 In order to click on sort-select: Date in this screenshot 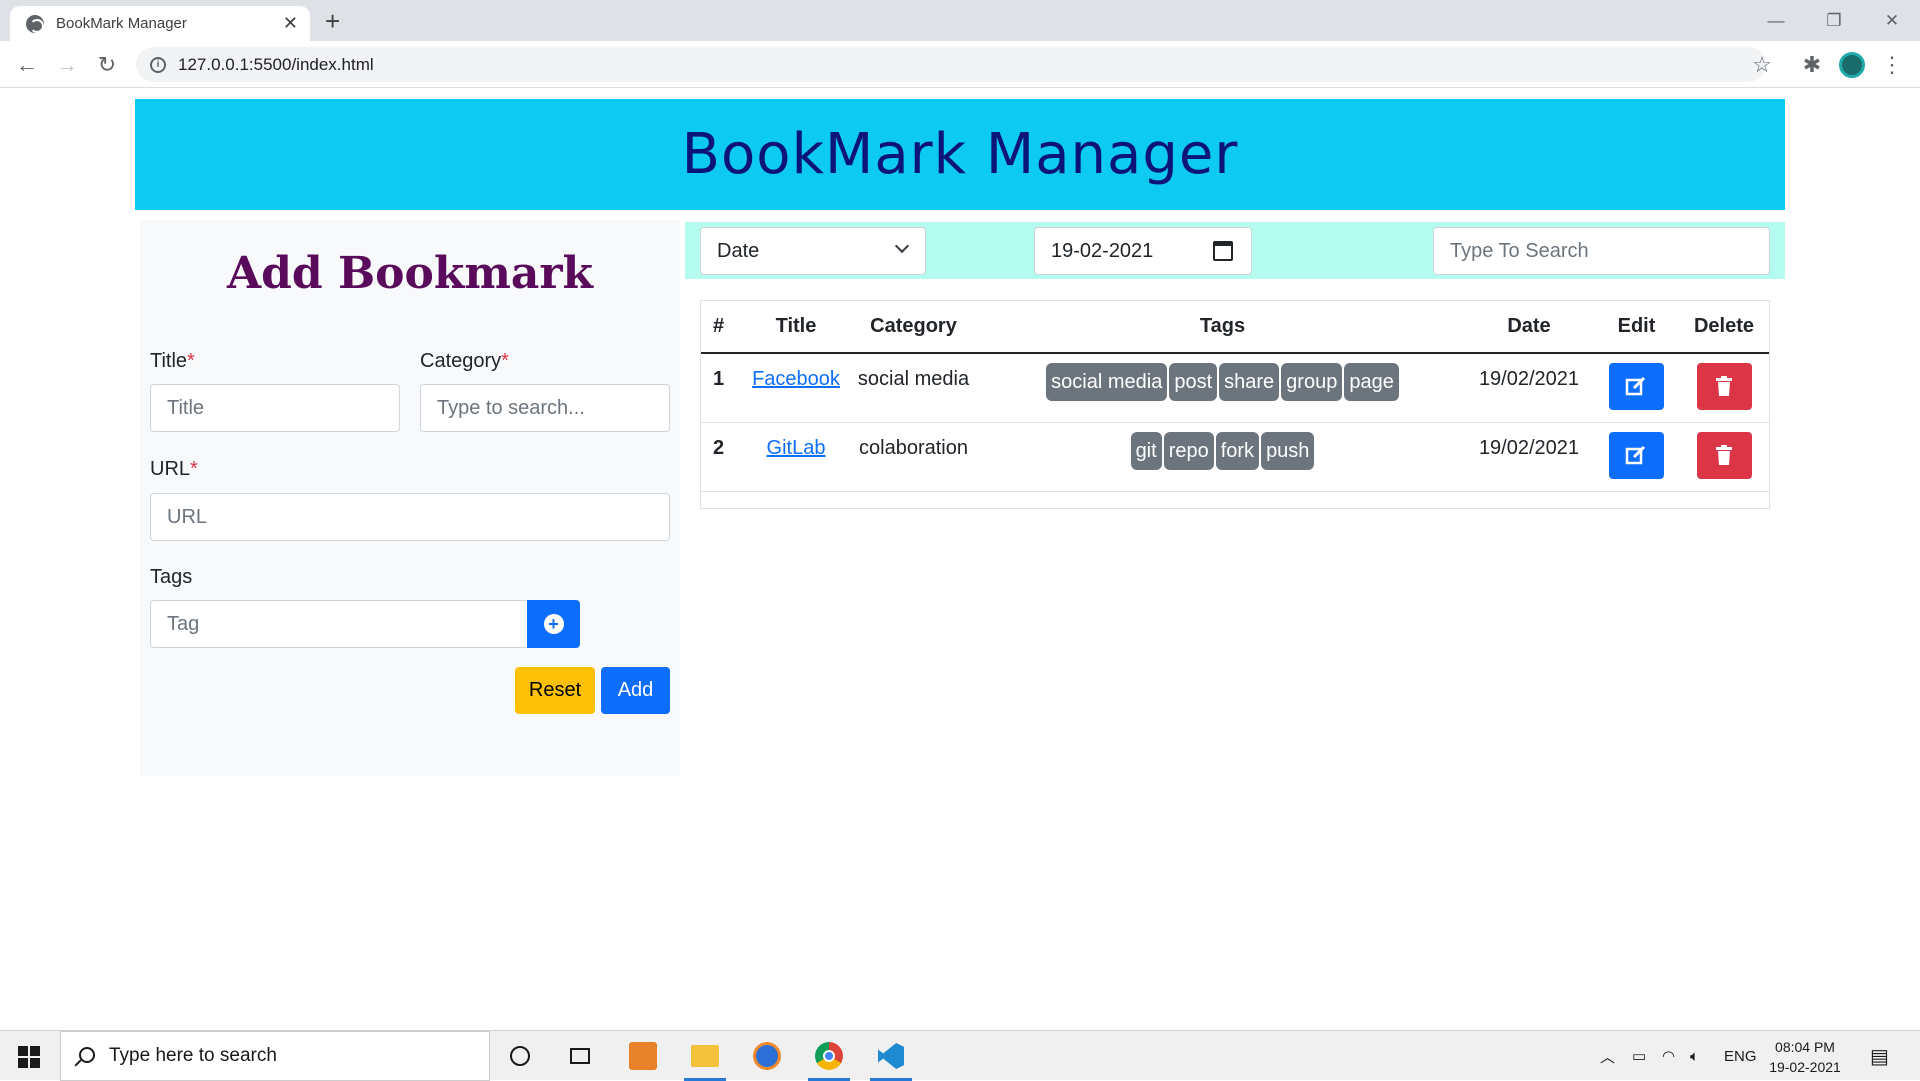, I will do `click(813, 251)`.